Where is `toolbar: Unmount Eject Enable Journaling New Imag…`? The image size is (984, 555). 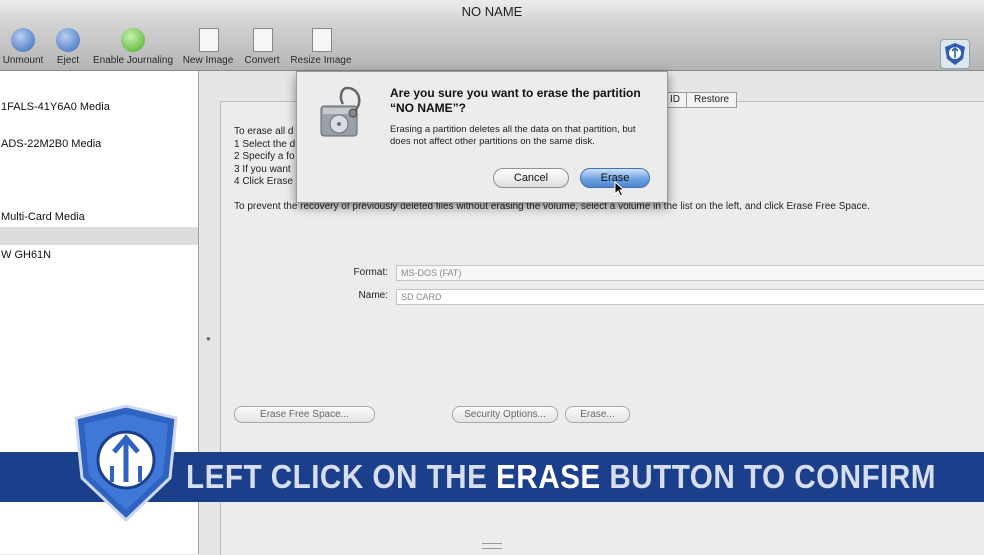 toolbar: Unmount Eject Enable Journaling New Imag… is located at coordinates (492, 47).